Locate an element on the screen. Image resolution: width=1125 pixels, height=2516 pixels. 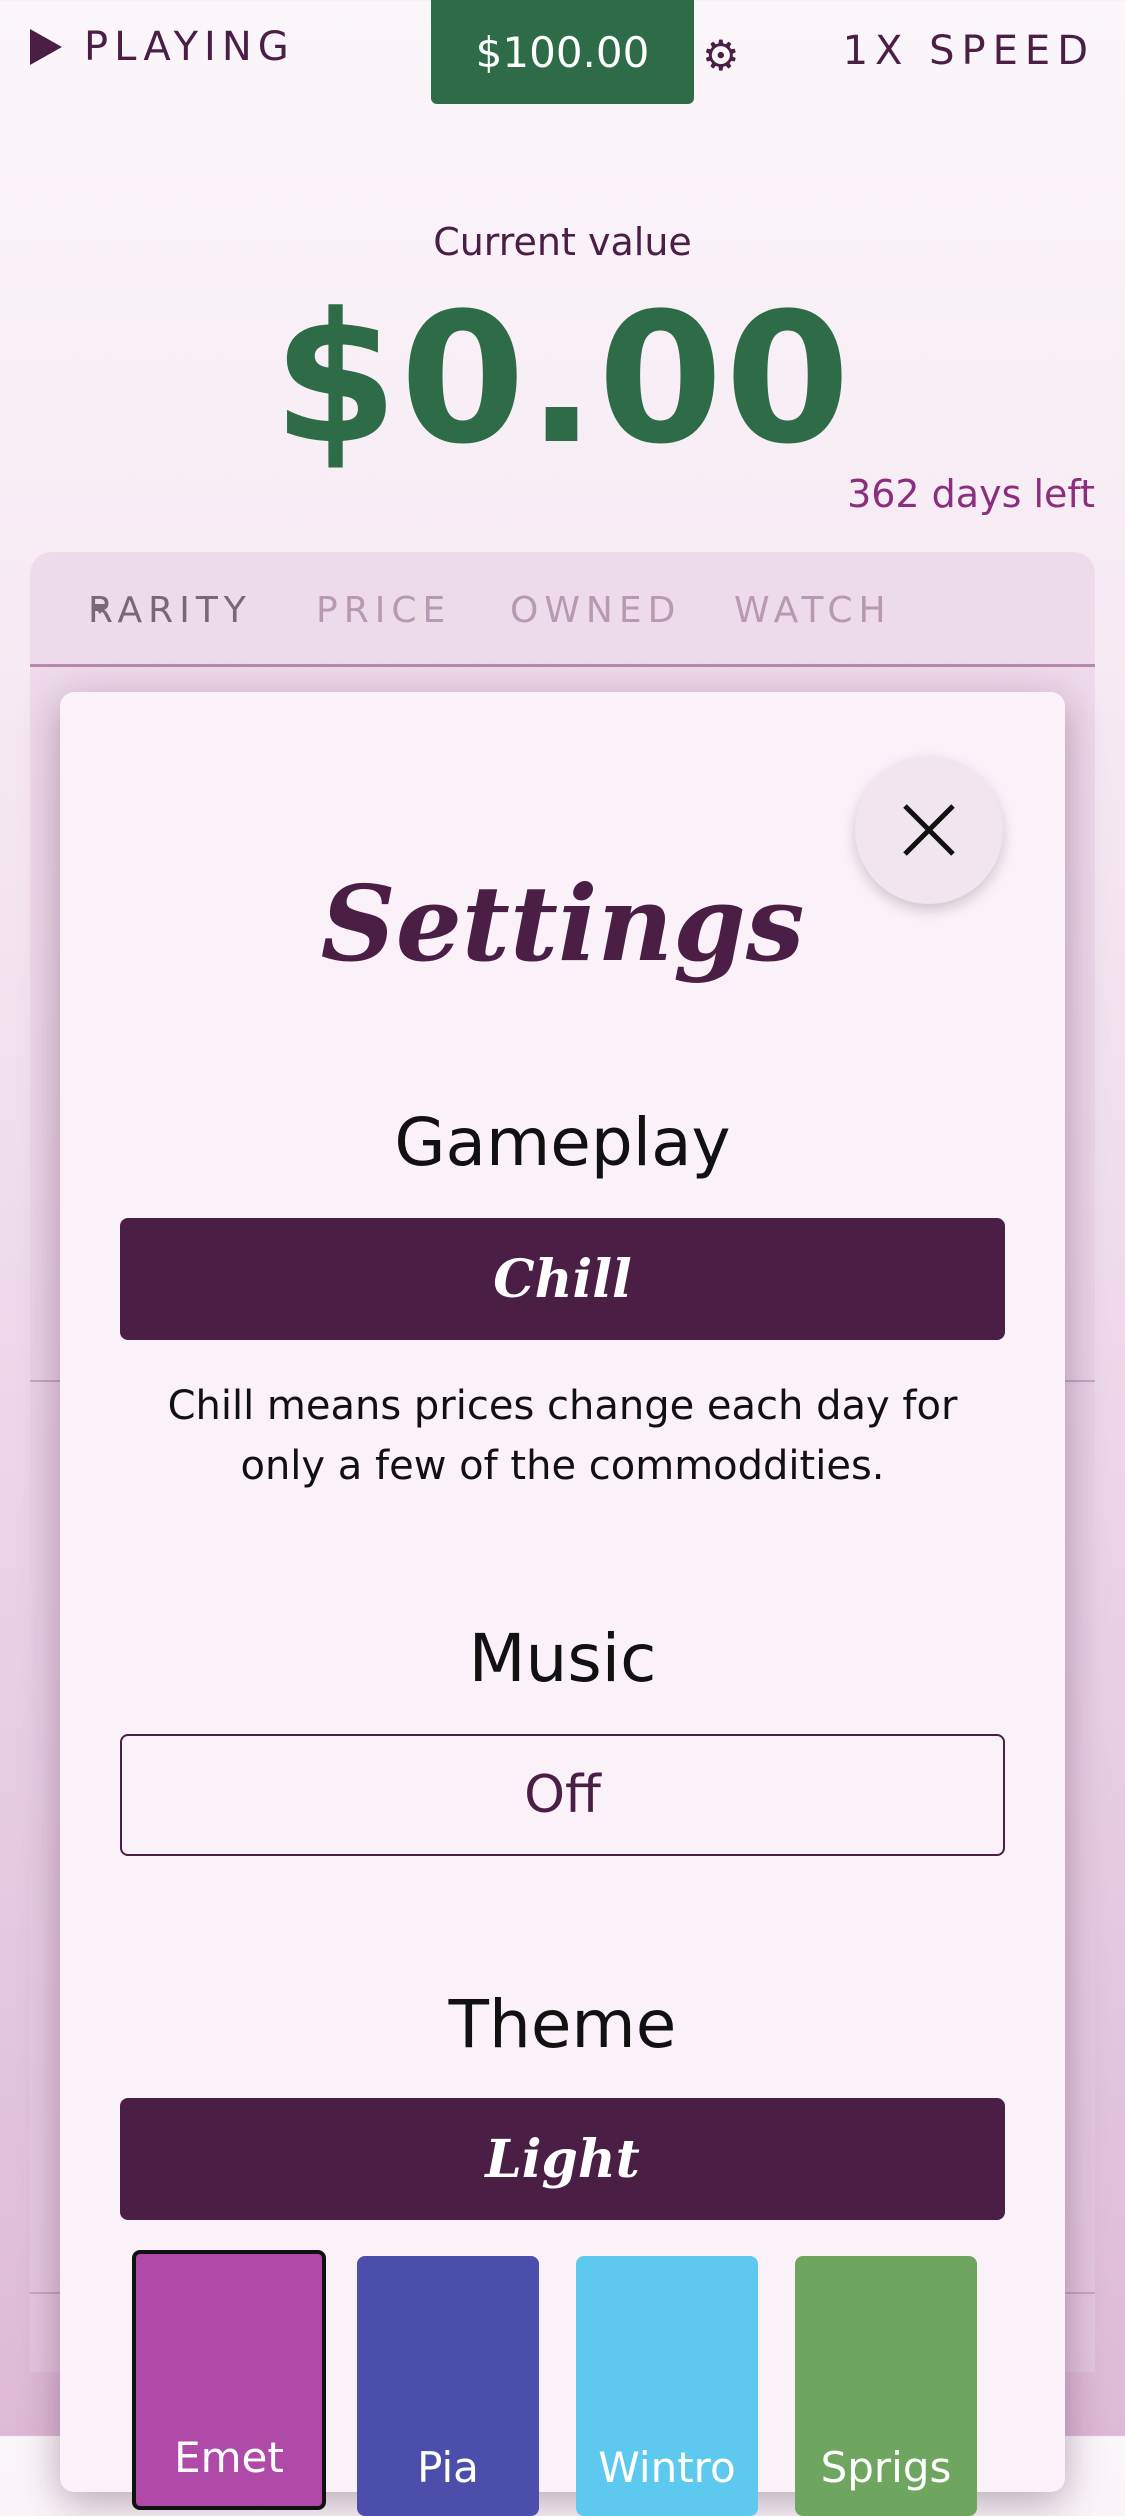
tab-watch: WATCH is located at coordinates (813, 610).